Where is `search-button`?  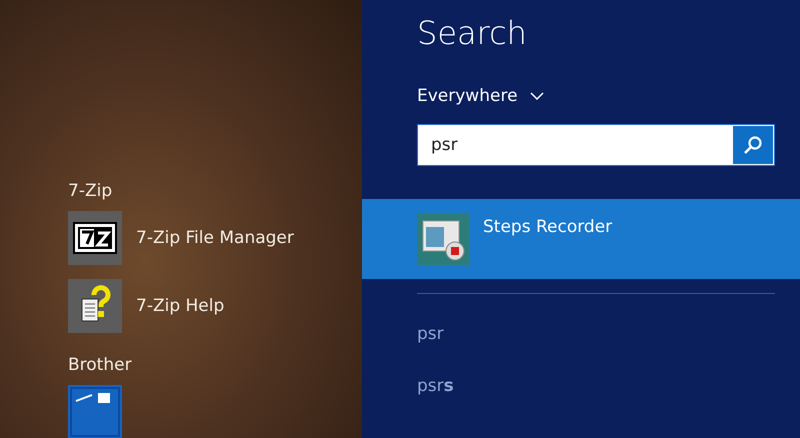
search-button is located at coordinates (753, 145).